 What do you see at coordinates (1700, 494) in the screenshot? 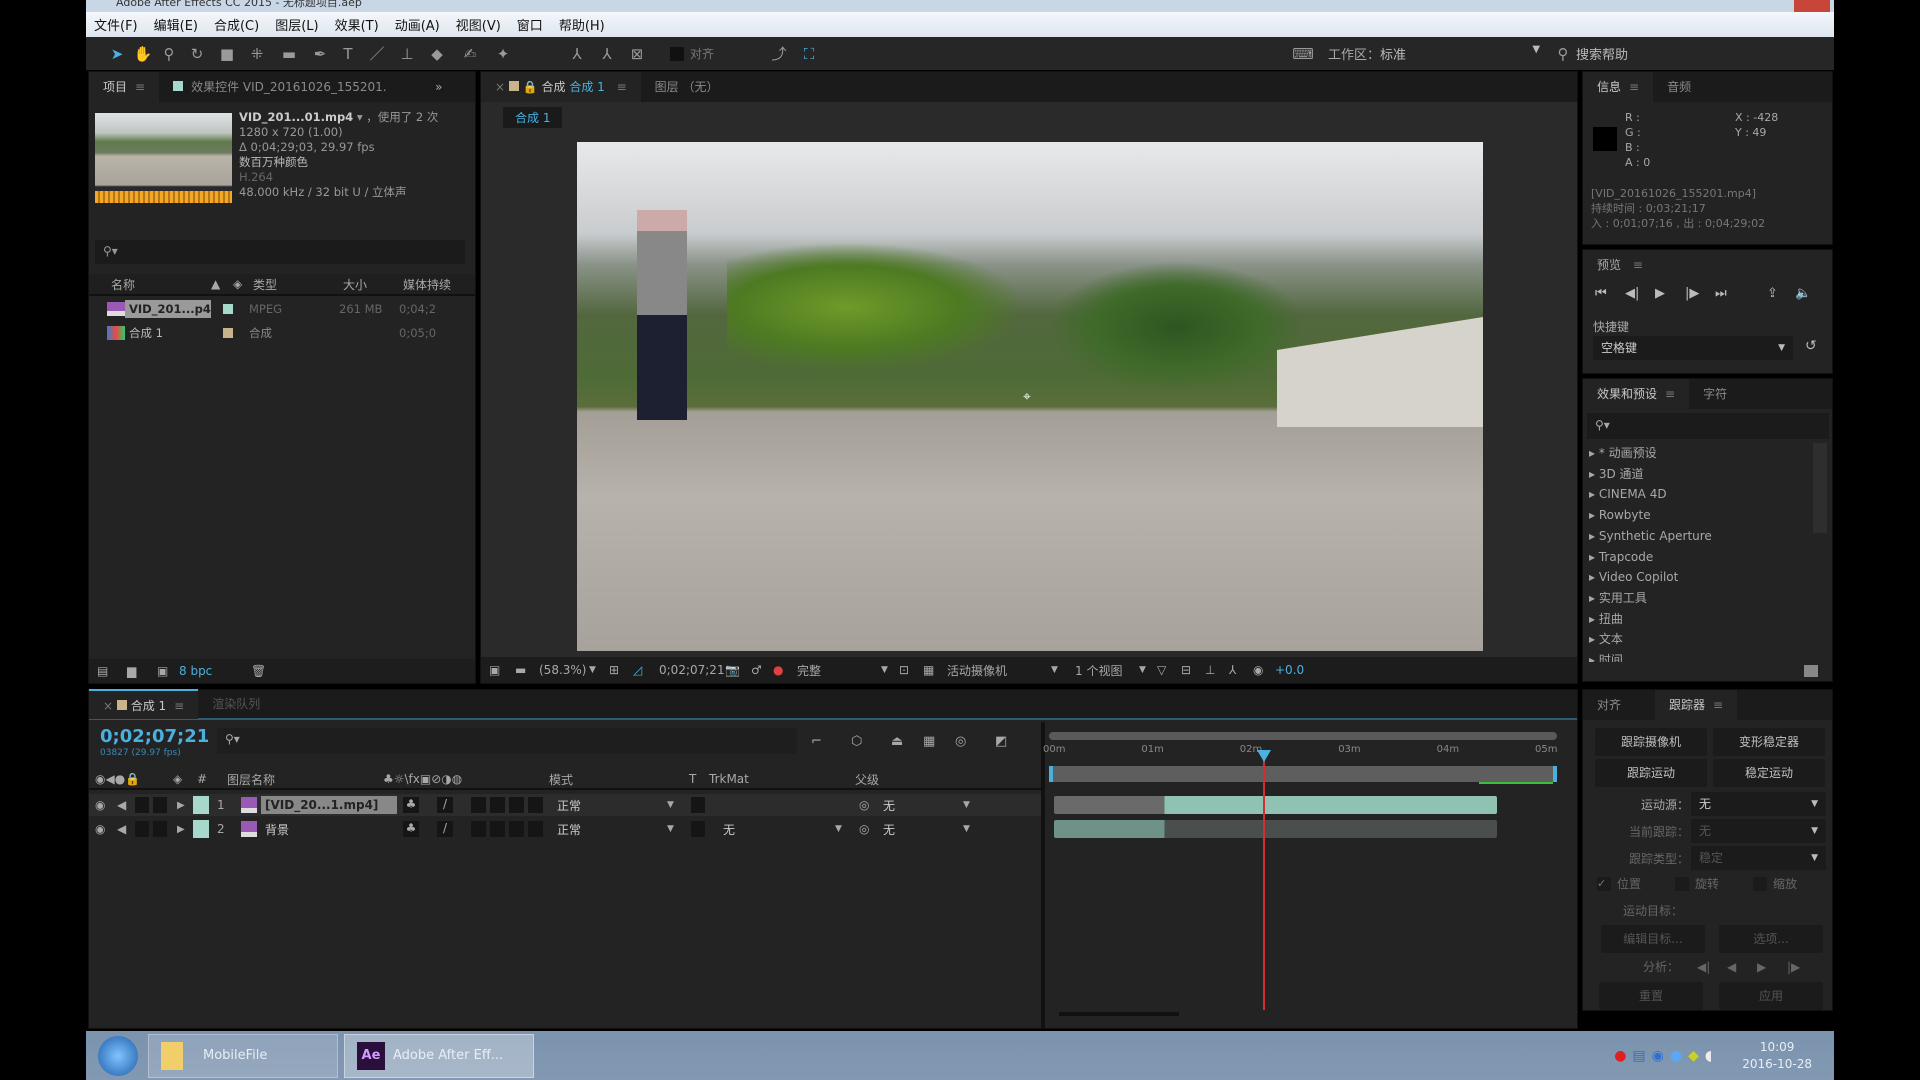
I see `effects-category: ▸ CINEMA 4D` at bounding box center [1700, 494].